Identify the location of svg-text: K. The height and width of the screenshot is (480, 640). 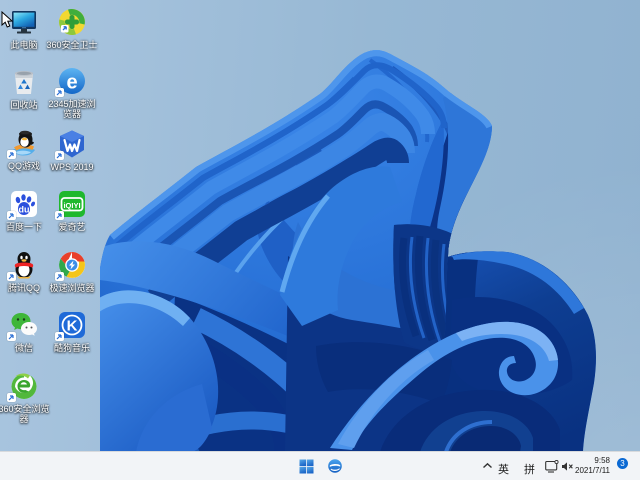
(72, 326).